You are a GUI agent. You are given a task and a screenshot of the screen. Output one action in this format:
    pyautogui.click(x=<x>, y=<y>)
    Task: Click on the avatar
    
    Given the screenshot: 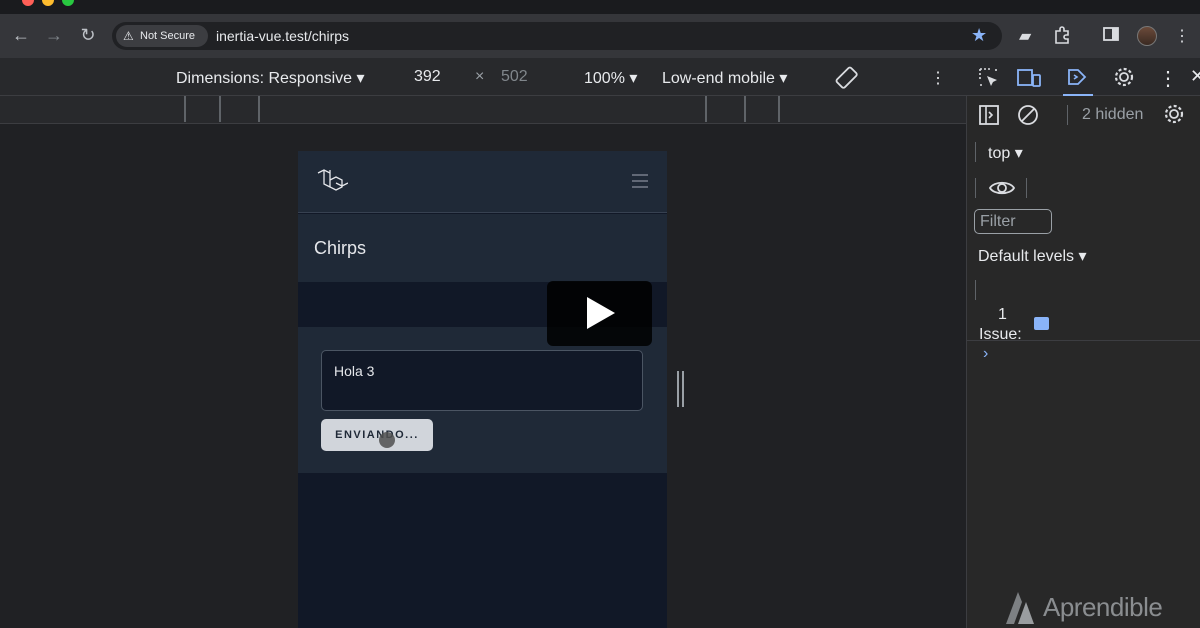 What is the action you would take?
    pyautogui.click(x=1147, y=36)
    